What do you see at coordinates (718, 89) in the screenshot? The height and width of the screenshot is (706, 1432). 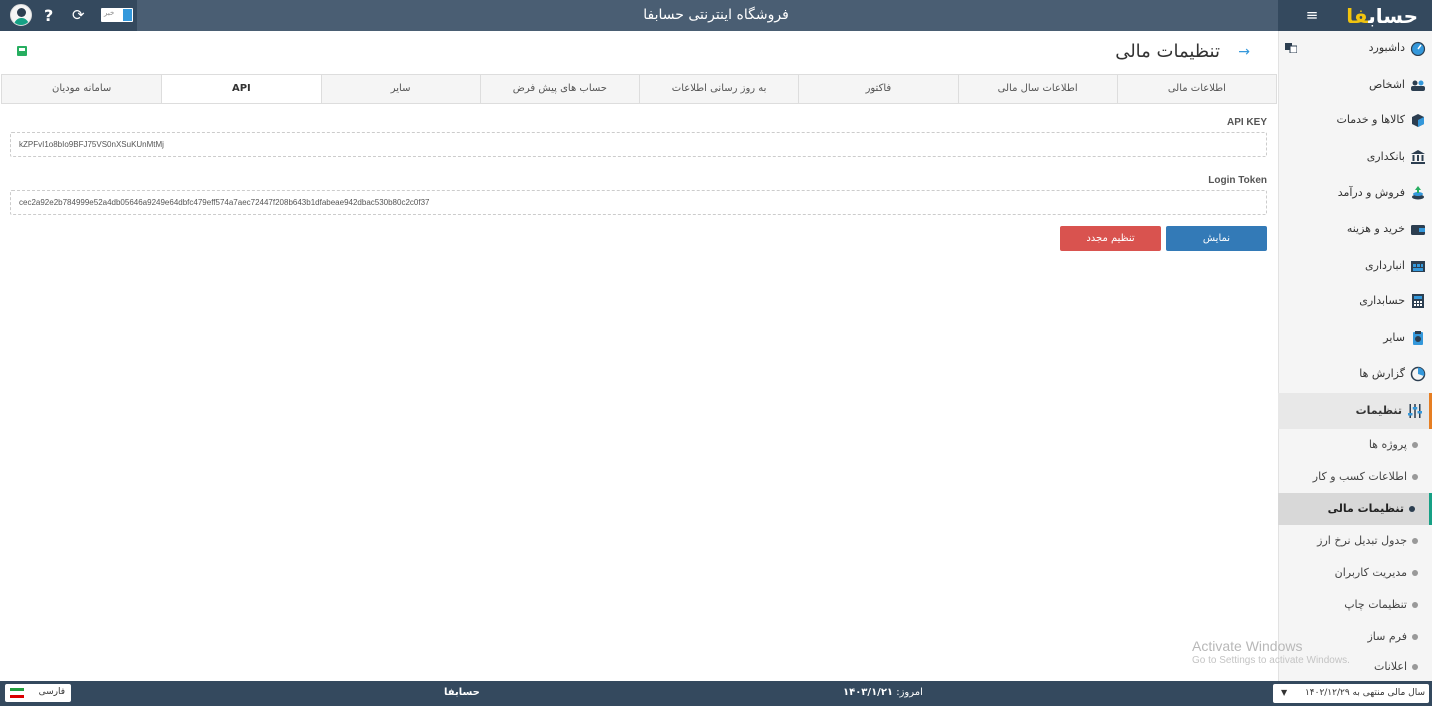 I see `tab-data-update: به روز رسانی اطلاعات` at bounding box center [718, 89].